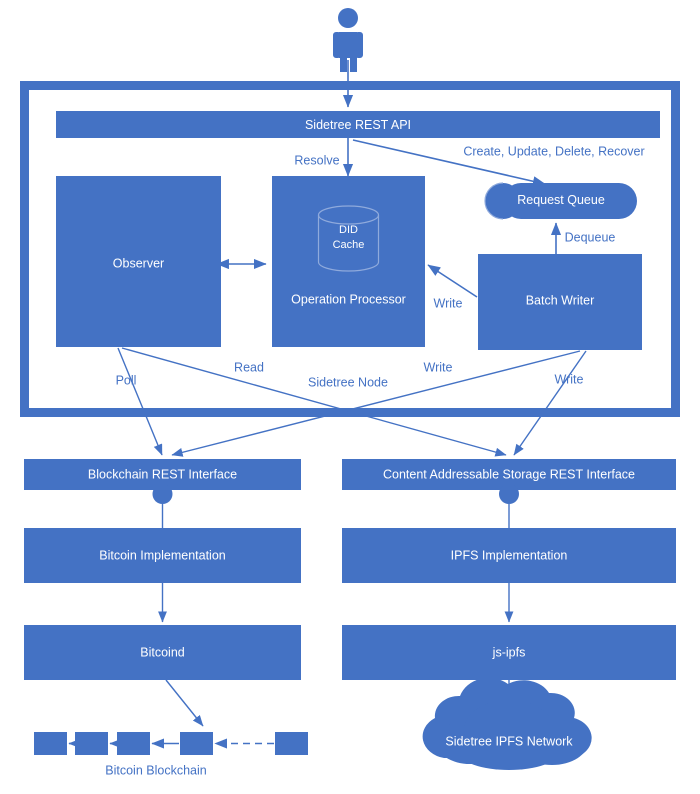 This screenshot has width=700, height=794. What do you see at coordinates (155, 770) in the screenshot?
I see `bitcoin-blockchain-caption: Bitcoin Blockchain` at bounding box center [155, 770].